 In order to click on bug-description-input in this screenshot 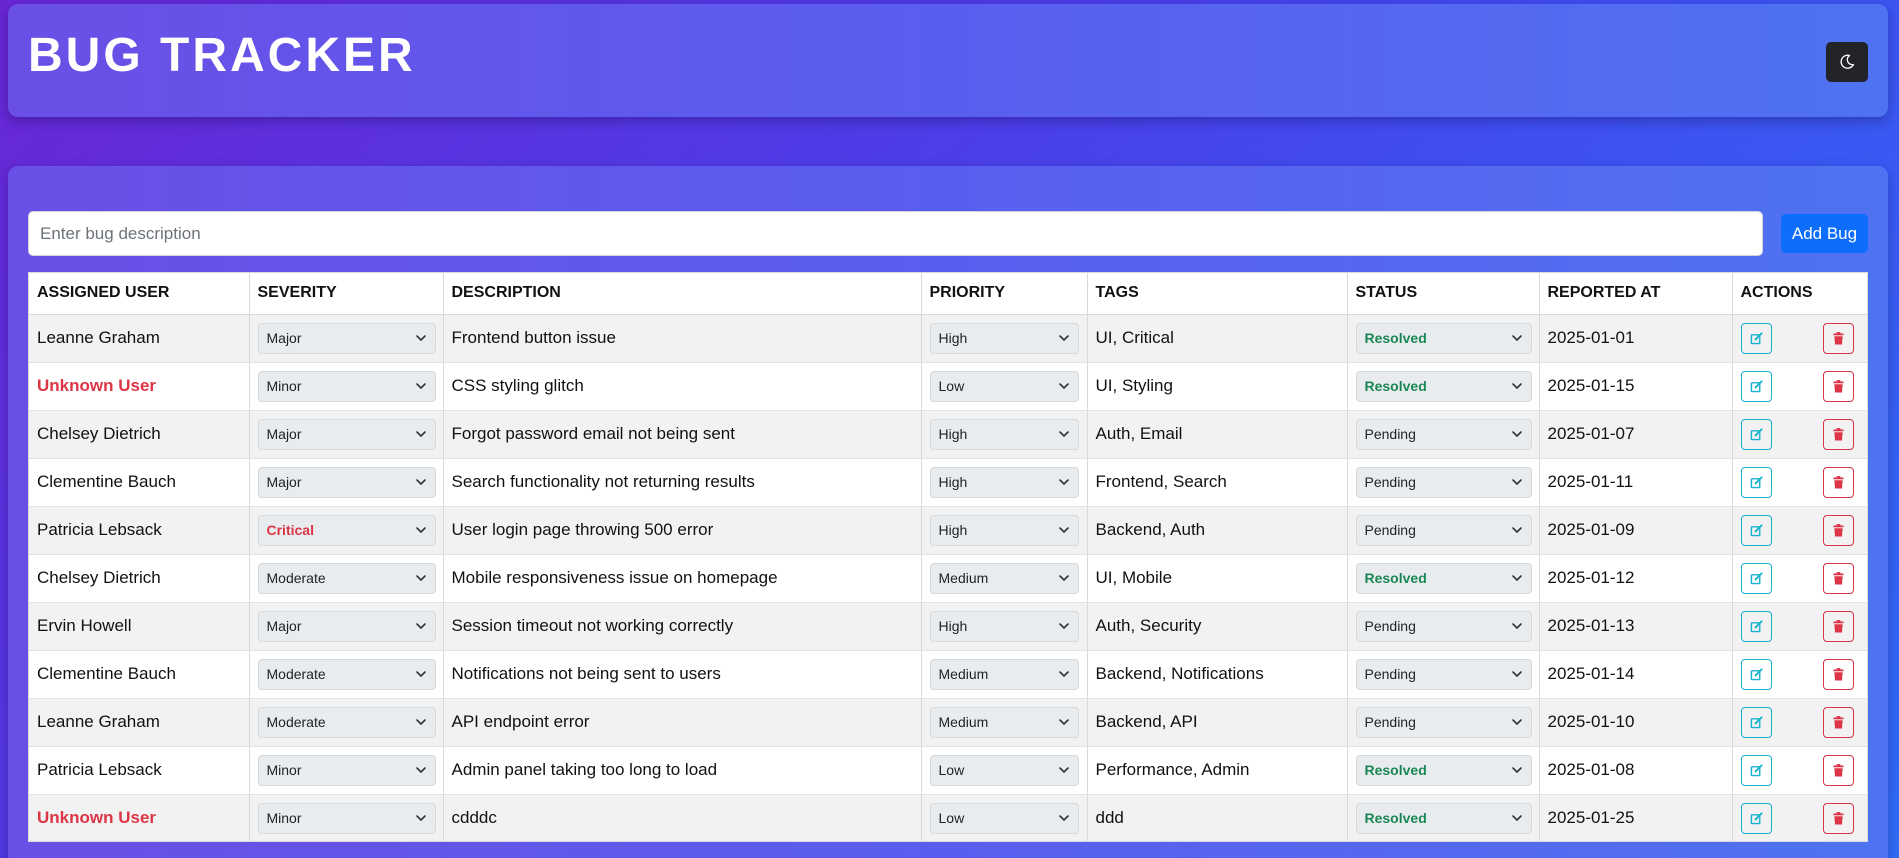, I will do `click(895, 233)`.